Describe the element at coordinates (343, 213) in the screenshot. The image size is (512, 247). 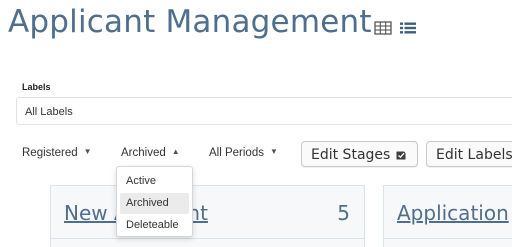
I see `stage-count: 5` at that location.